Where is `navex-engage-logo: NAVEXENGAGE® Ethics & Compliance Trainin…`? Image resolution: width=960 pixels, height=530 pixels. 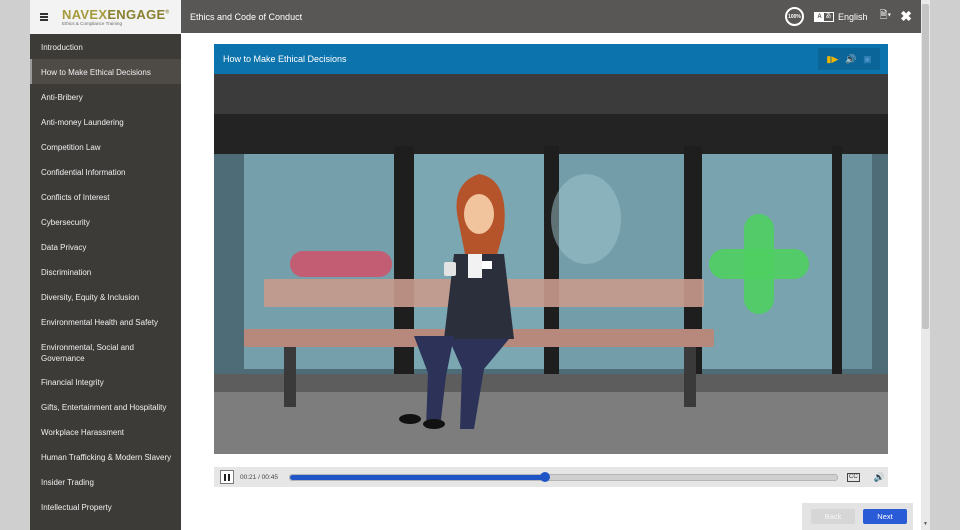
navex-engage-logo: NAVEXENGAGE® Ethics & Compliance Trainin… is located at coordinates (116, 16).